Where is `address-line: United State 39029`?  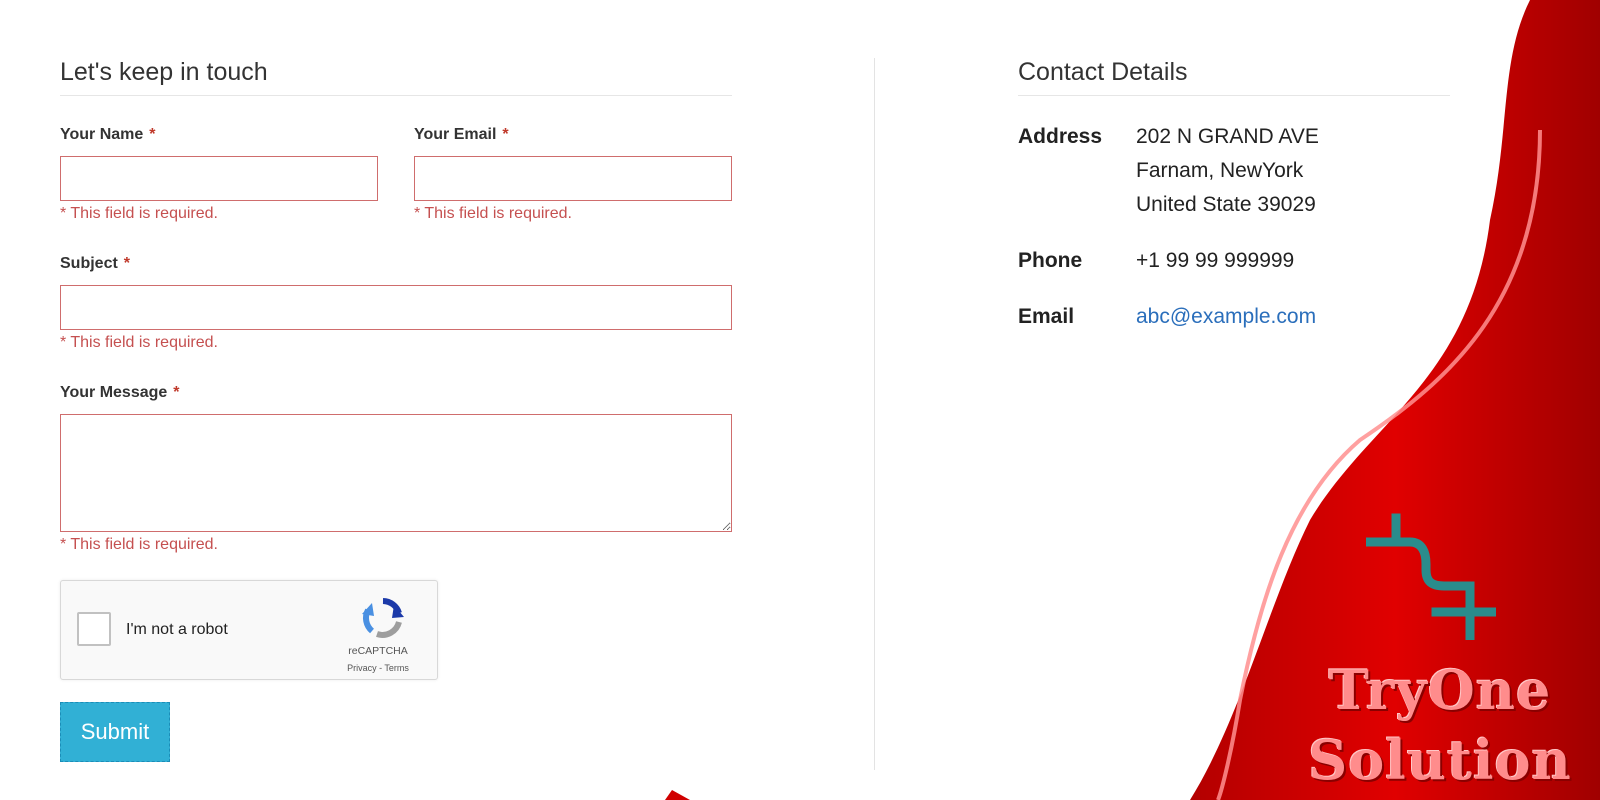
address-line: United State 39029 is located at coordinates (1226, 204).